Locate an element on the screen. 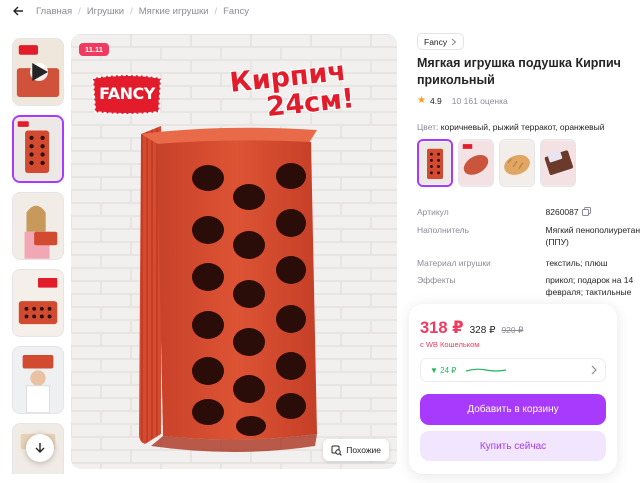 The width and height of the screenshot is (640, 483). spec-value: текстиль; плюш is located at coordinates (576, 262).